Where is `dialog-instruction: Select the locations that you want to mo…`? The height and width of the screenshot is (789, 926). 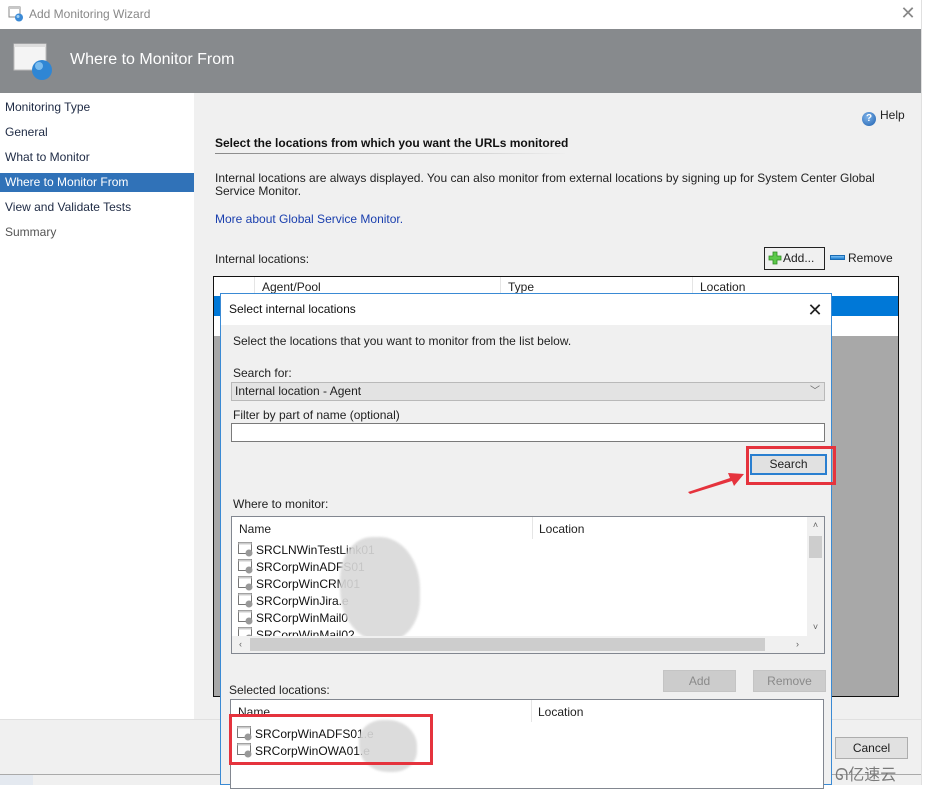 dialog-instruction: Select the locations that you want to mo… is located at coordinates (402, 341).